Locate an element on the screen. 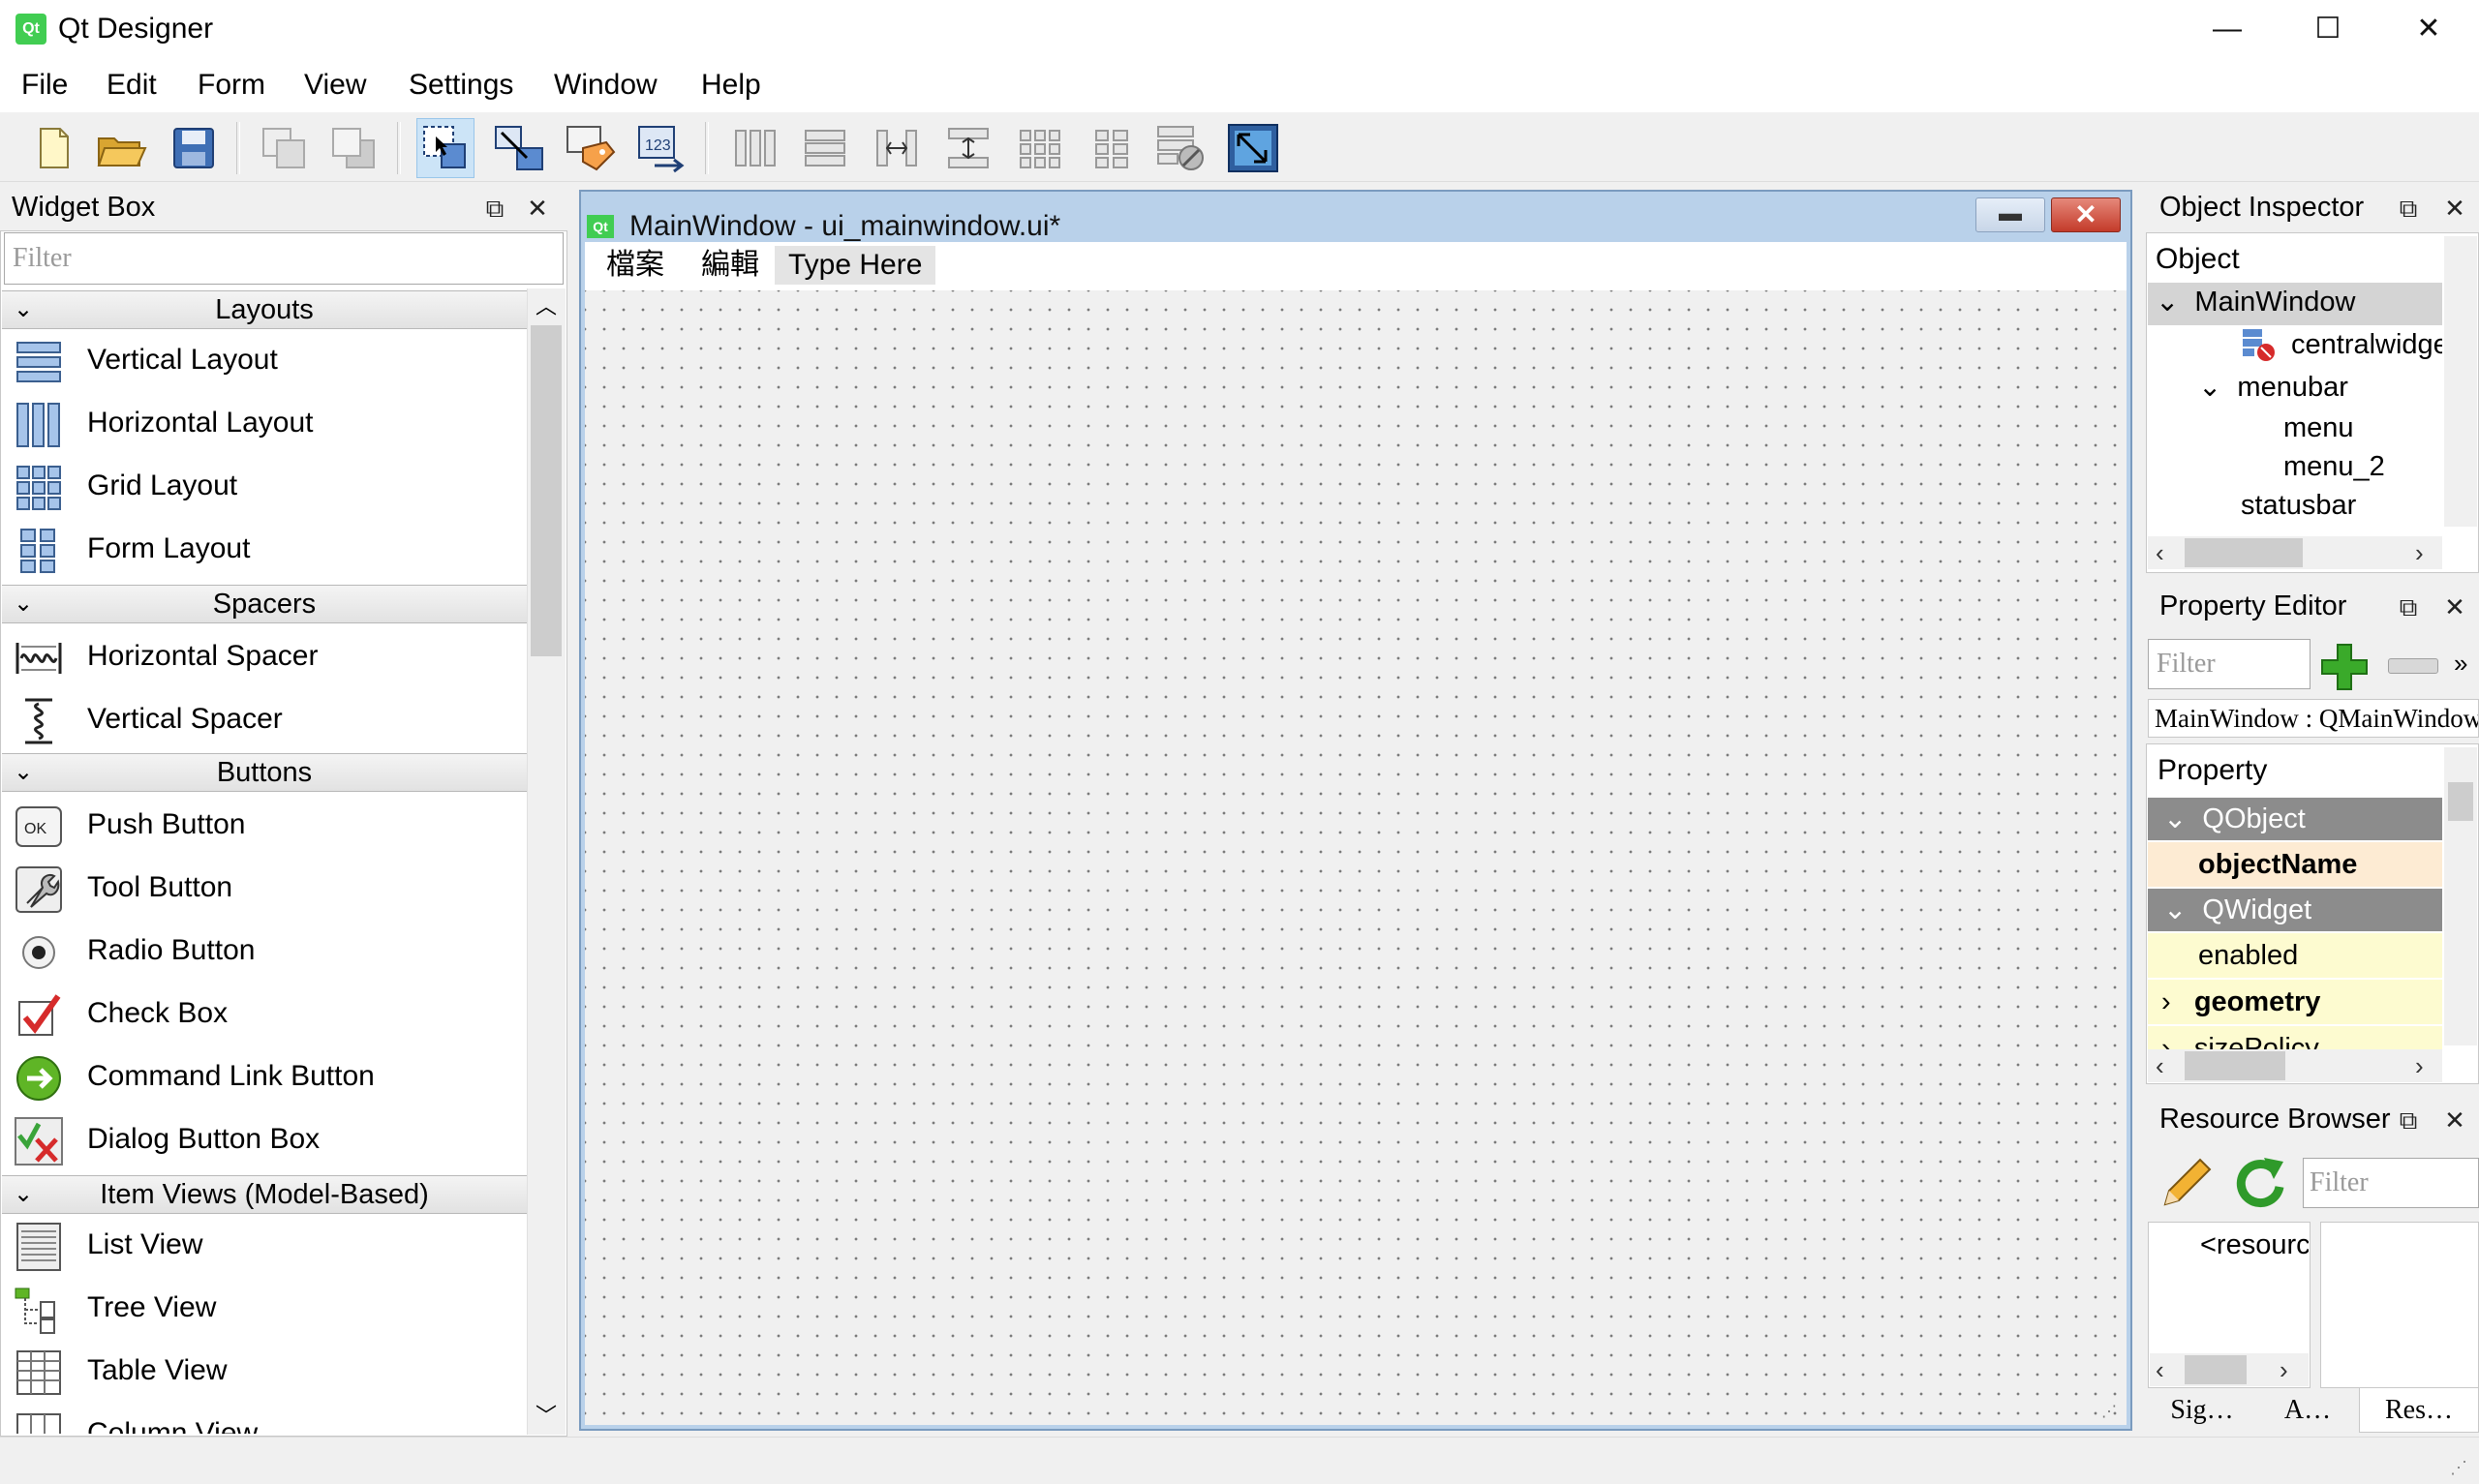 The width and height of the screenshot is (2479, 1484). form-menu-file: 檔案 is located at coordinates (635, 265).